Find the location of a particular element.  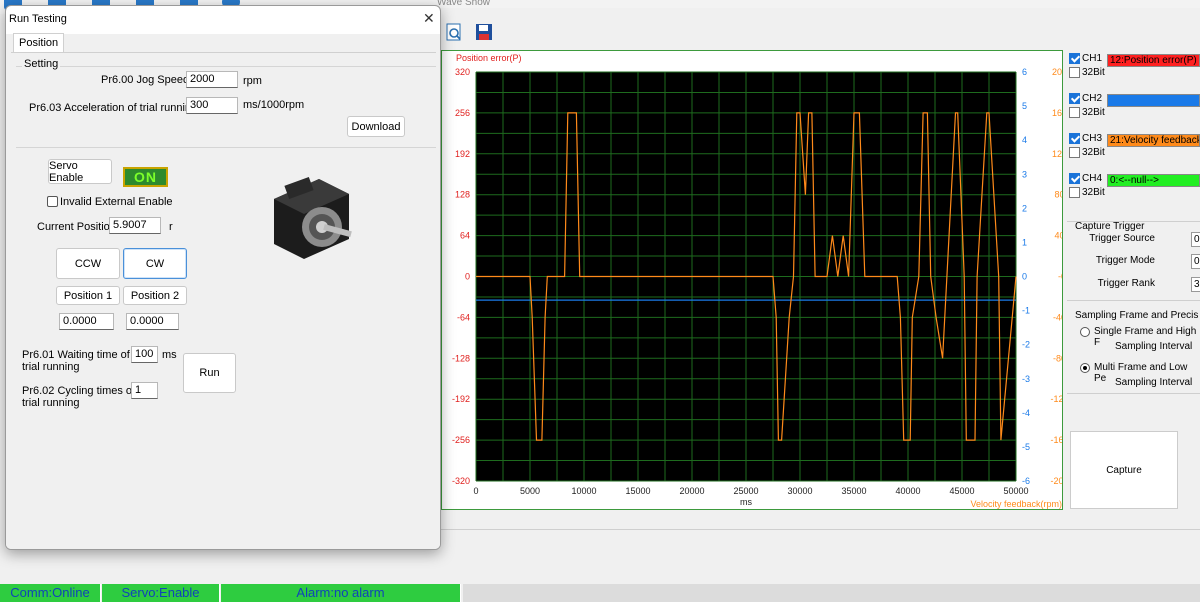

y-right2-tick-label: -1212 is located at coordinates (1056, 399).